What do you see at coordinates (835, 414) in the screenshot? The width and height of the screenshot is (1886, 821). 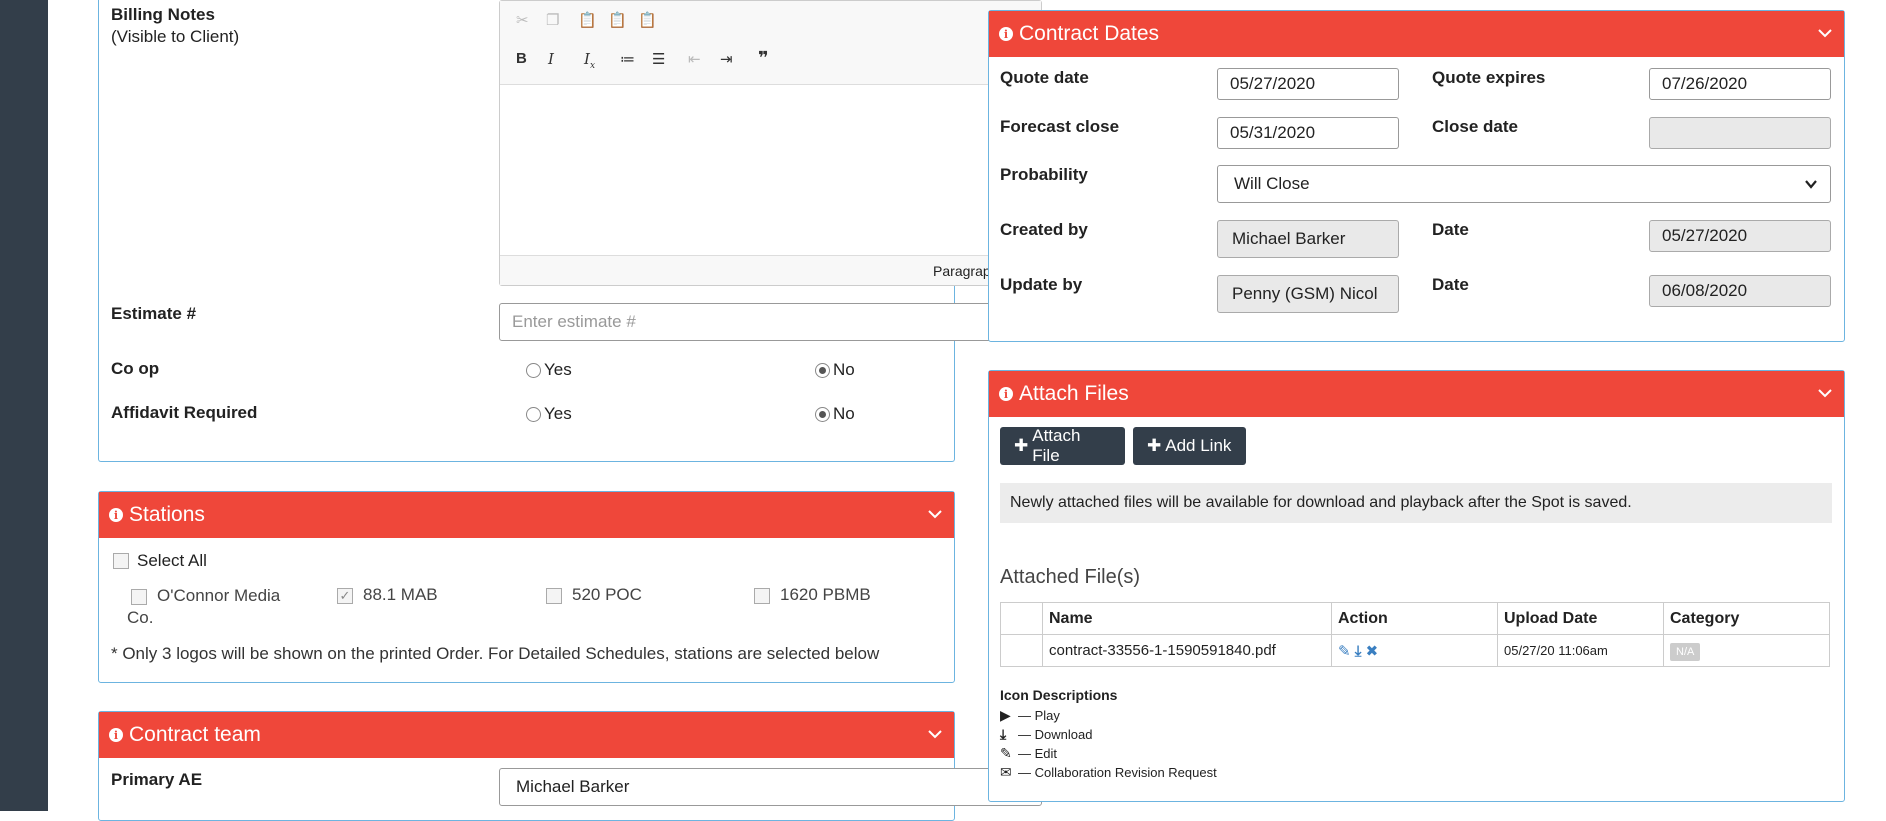 I see `affidavit-no-radio: No` at bounding box center [835, 414].